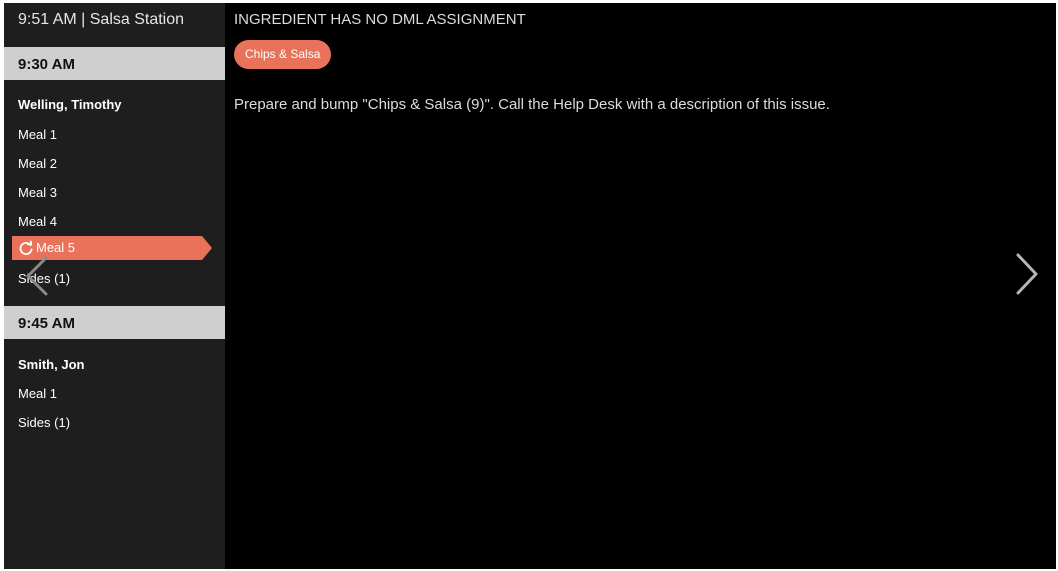 Image resolution: width=1058 pixels, height=571 pixels. What do you see at coordinates (114, 63) in the screenshot?
I see `time-block-header: 9:30 AM` at bounding box center [114, 63].